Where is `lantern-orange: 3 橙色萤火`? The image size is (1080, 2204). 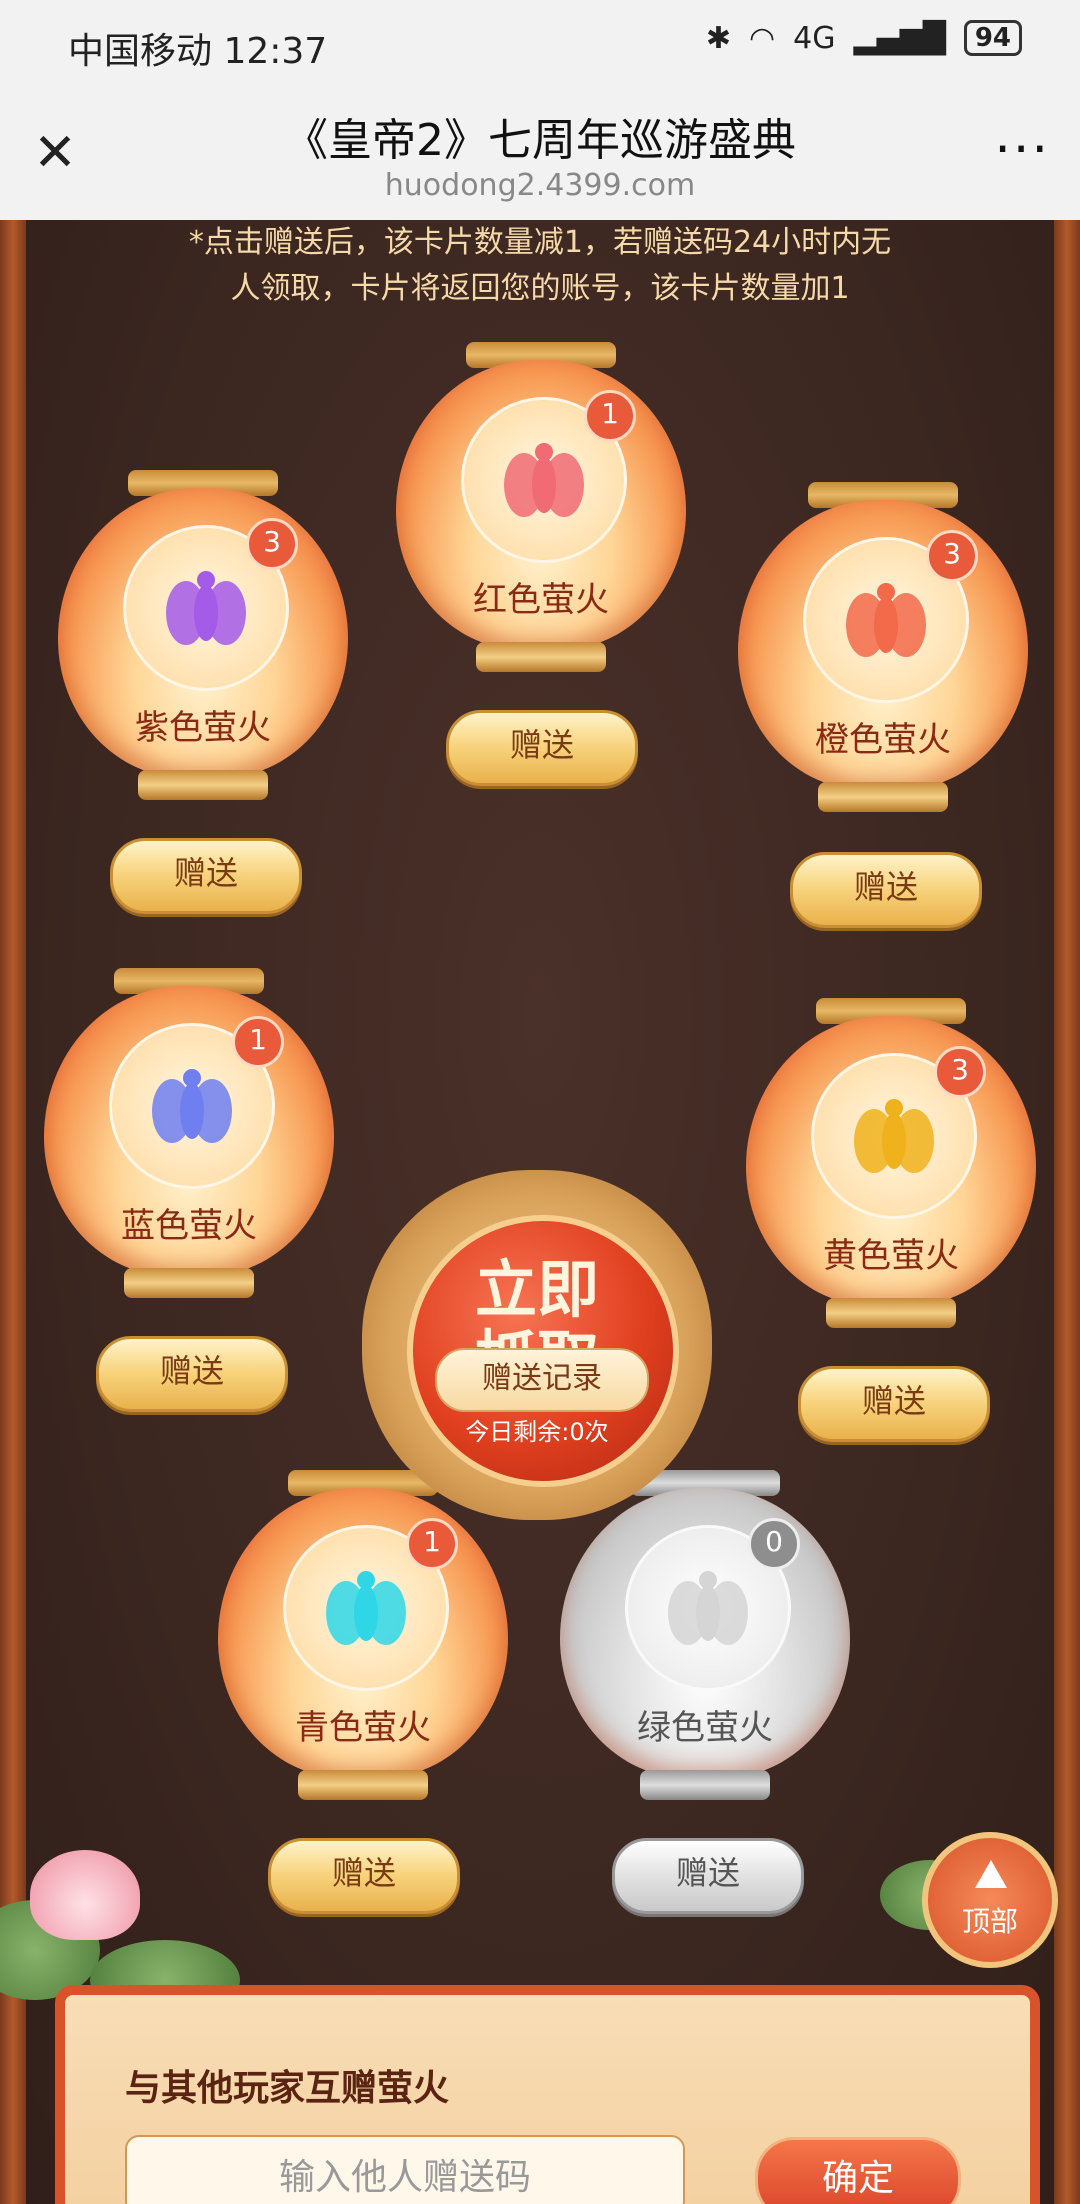
lantern-orange: 3 橙色萤火 is located at coordinates (883, 654).